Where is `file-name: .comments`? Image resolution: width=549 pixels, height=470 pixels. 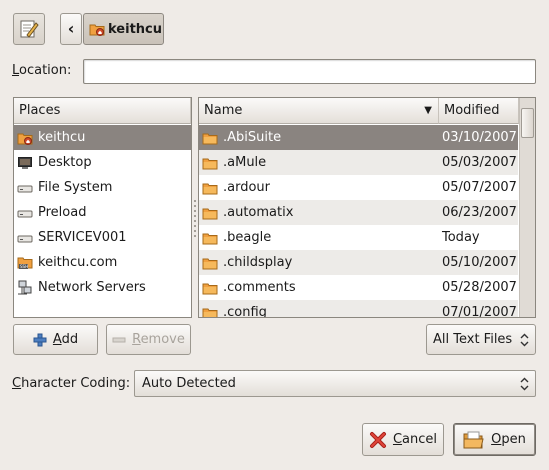 file-name: .comments is located at coordinates (259, 287).